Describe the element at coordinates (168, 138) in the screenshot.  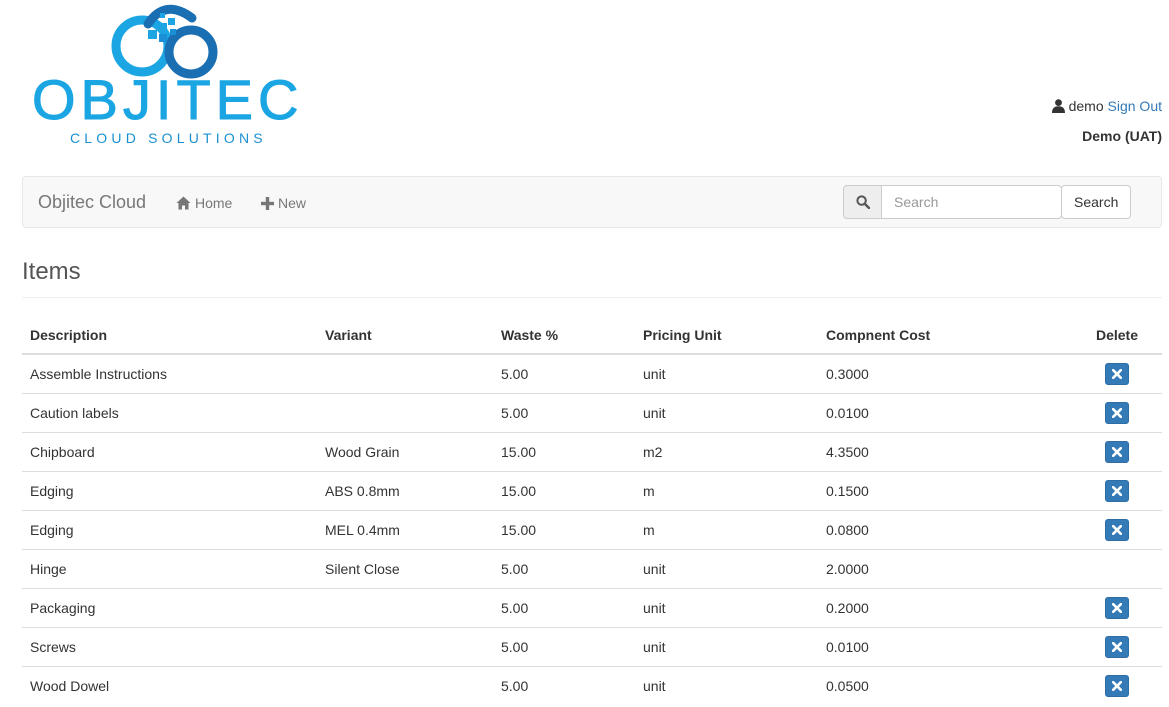
I see `logo-tagline: CLOUD SOLUTIONS` at that location.